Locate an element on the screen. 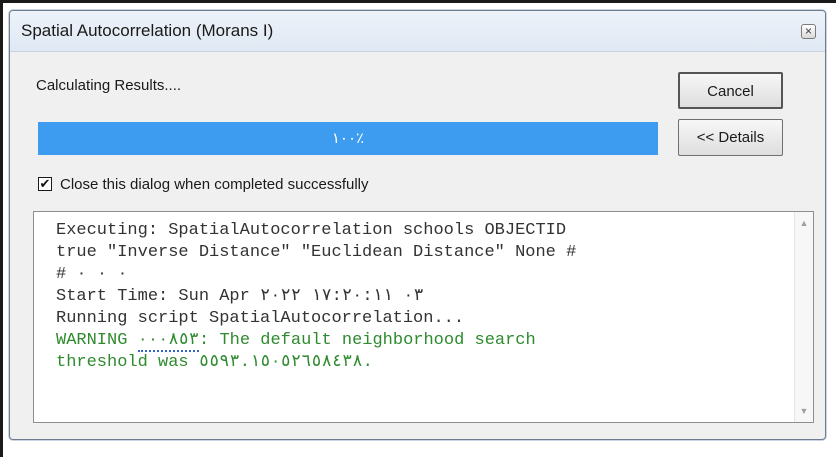 This screenshot has height=457, width=836. log-line: # ٠ ٠ ٠ is located at coordinates (92, 274).